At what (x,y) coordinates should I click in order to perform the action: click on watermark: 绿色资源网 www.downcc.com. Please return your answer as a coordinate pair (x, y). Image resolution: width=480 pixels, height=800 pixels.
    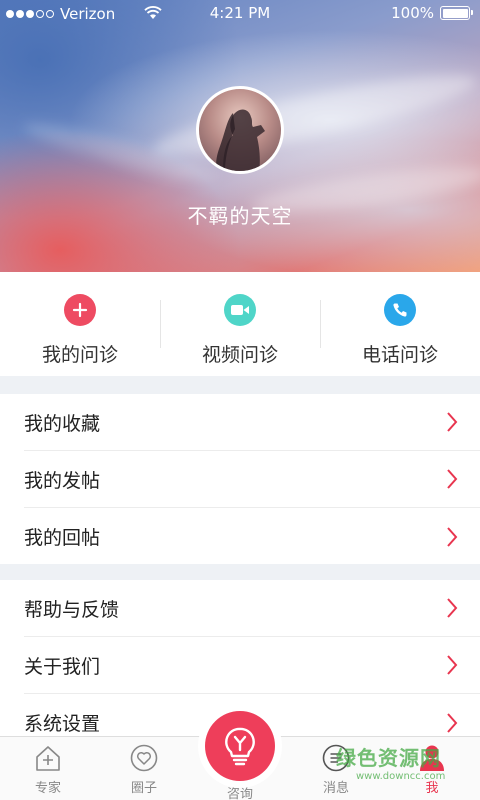
    Looking at the image, I should click on (406, 767).